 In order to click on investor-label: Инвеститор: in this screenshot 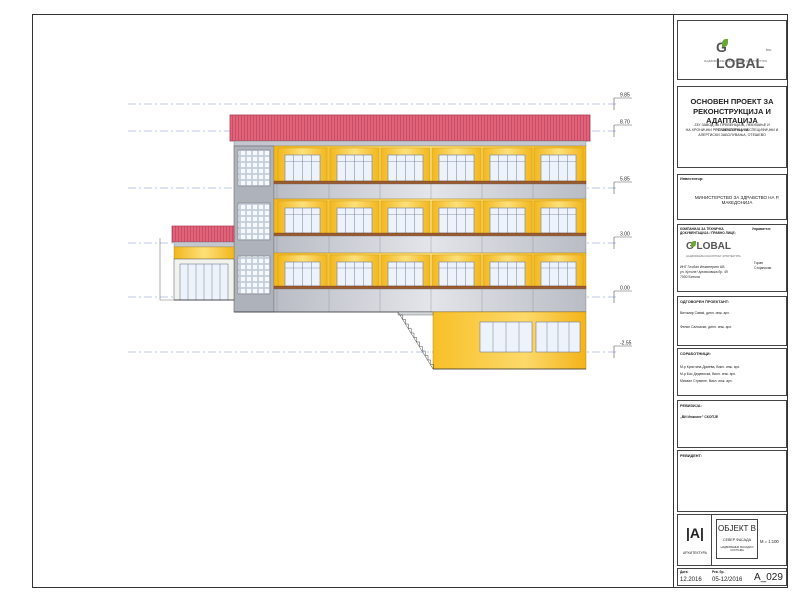, I will do `click(692, 179)`.